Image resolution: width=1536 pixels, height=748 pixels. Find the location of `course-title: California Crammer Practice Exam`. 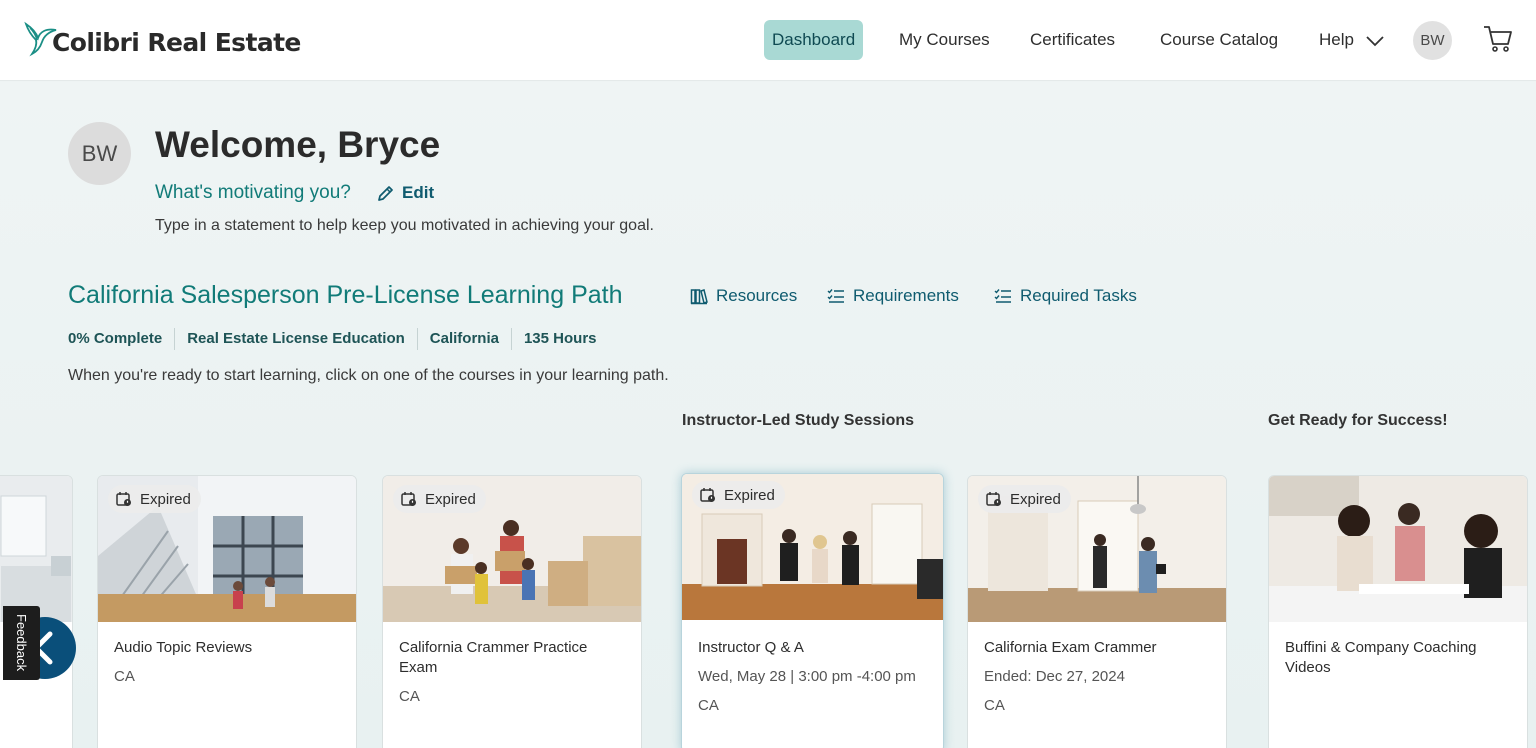

course-title: California Crammer Practice Exam is located at coordinates (493, 657).